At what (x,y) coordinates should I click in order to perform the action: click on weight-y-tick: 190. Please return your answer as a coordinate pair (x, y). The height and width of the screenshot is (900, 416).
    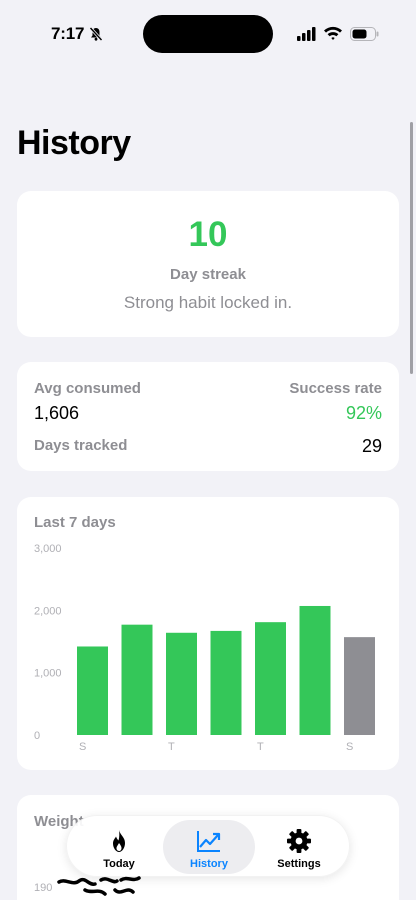
    Looking at the image, I should click on (43, 888).